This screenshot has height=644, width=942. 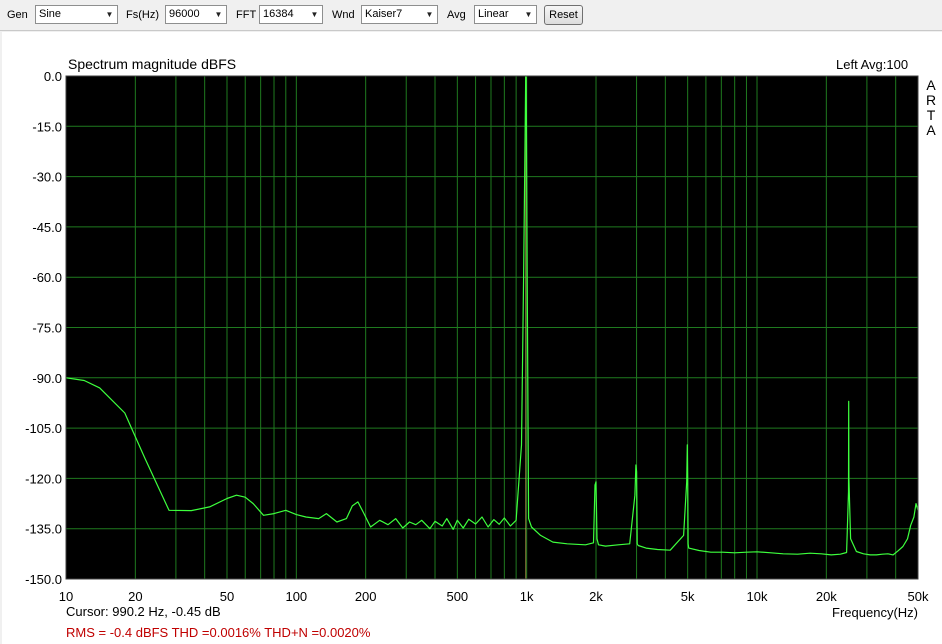 I want to click on x-tick-label: 50, so click(x=227, y=596).